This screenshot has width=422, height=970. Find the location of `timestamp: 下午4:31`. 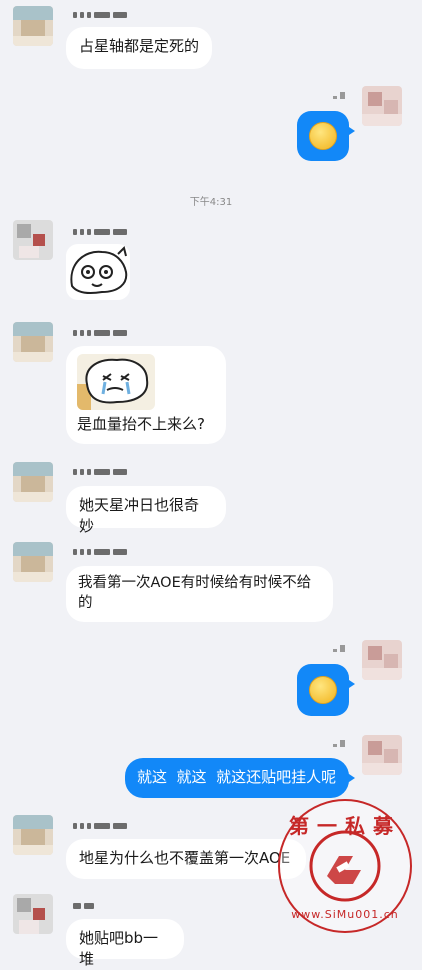

timestamp: 下午4:31 is located at coordinates (211, 202).